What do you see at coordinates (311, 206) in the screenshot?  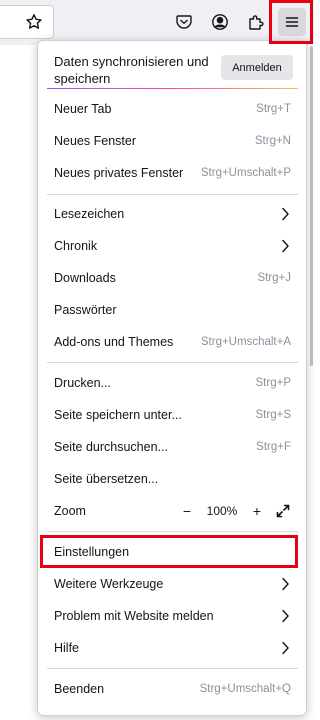 I see `page-scrollbar` at bounding box center [311, 206].